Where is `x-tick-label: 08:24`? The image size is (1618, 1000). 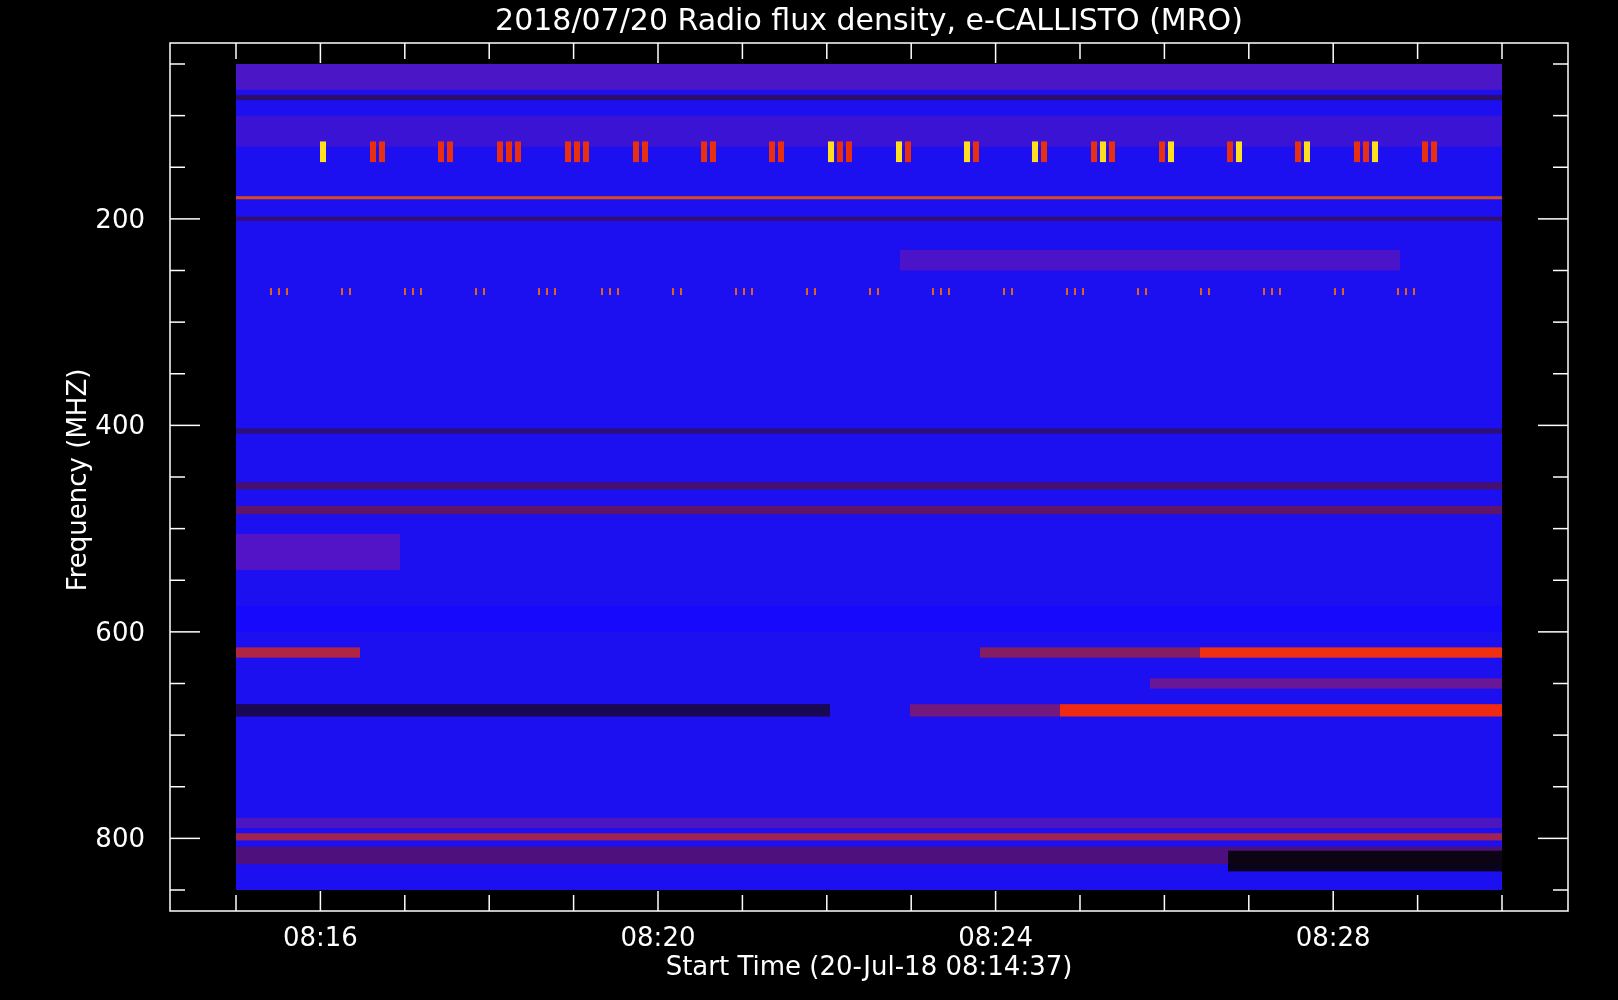
x-tick-label: 08:24 is located at coordinates (996, 937).